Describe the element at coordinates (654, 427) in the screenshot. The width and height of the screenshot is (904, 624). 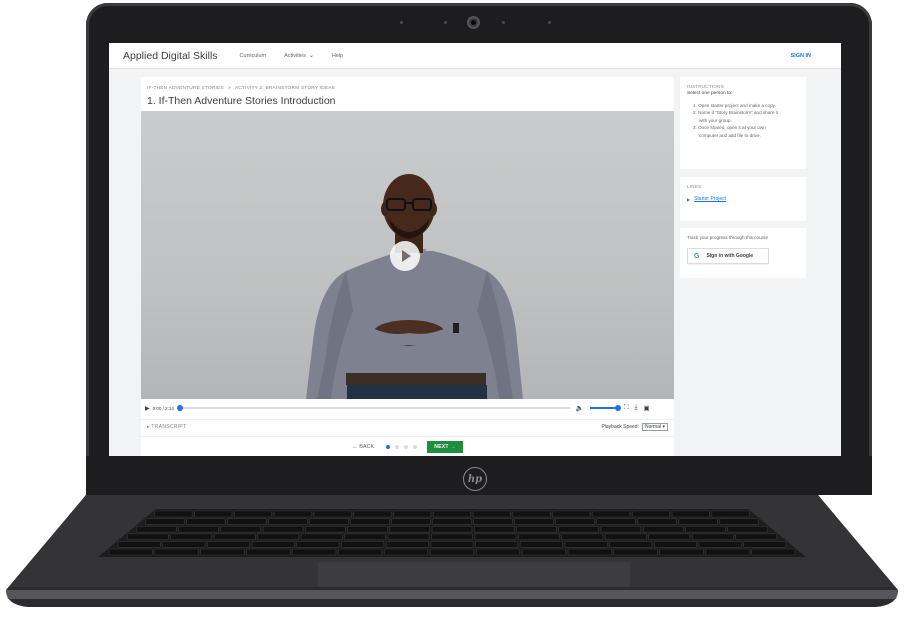
I see `playback-speed-select: Normal ▾` at that location.